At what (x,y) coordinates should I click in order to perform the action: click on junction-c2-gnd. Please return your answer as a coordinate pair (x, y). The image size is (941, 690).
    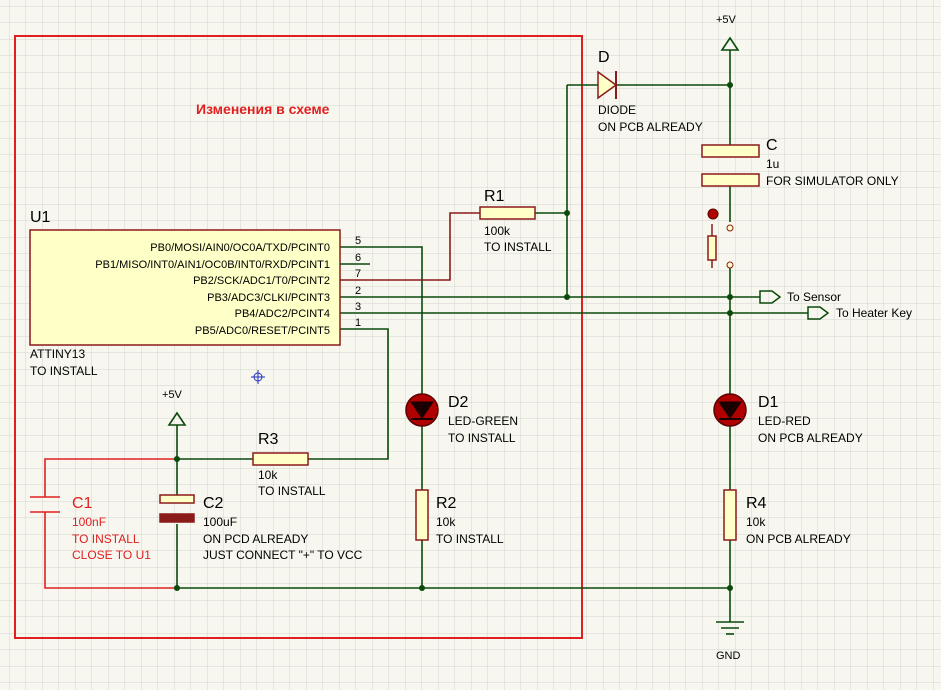
    Looking at the image, I should click on (177, 588).